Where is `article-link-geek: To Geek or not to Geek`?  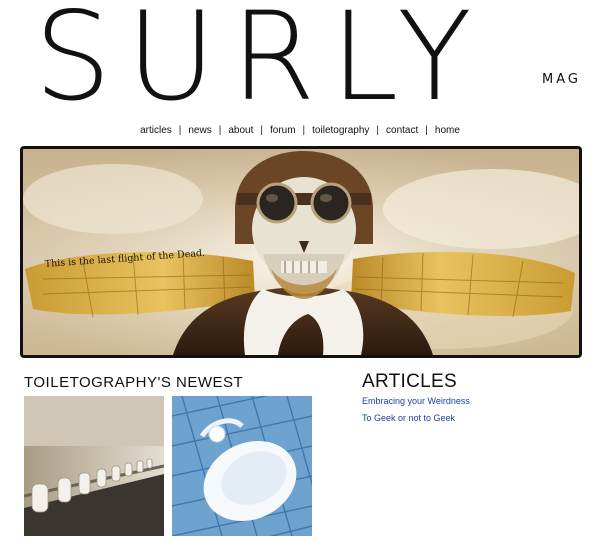 article-link-geek: To Geek or not to Geek is located at coordinates (408, 418).